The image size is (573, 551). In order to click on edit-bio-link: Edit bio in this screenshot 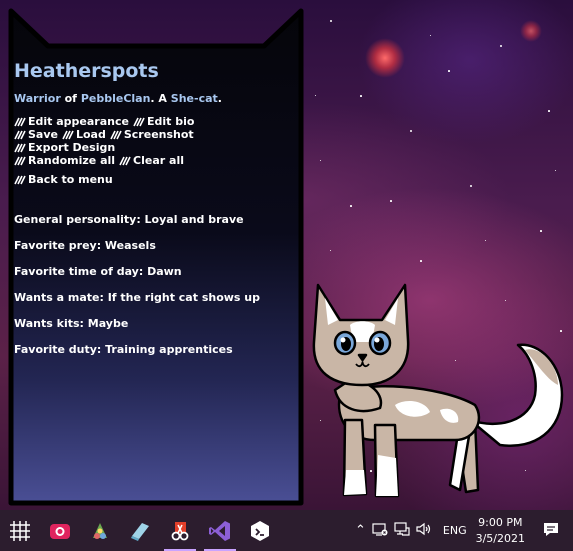, I will do `click(163, 121)`.